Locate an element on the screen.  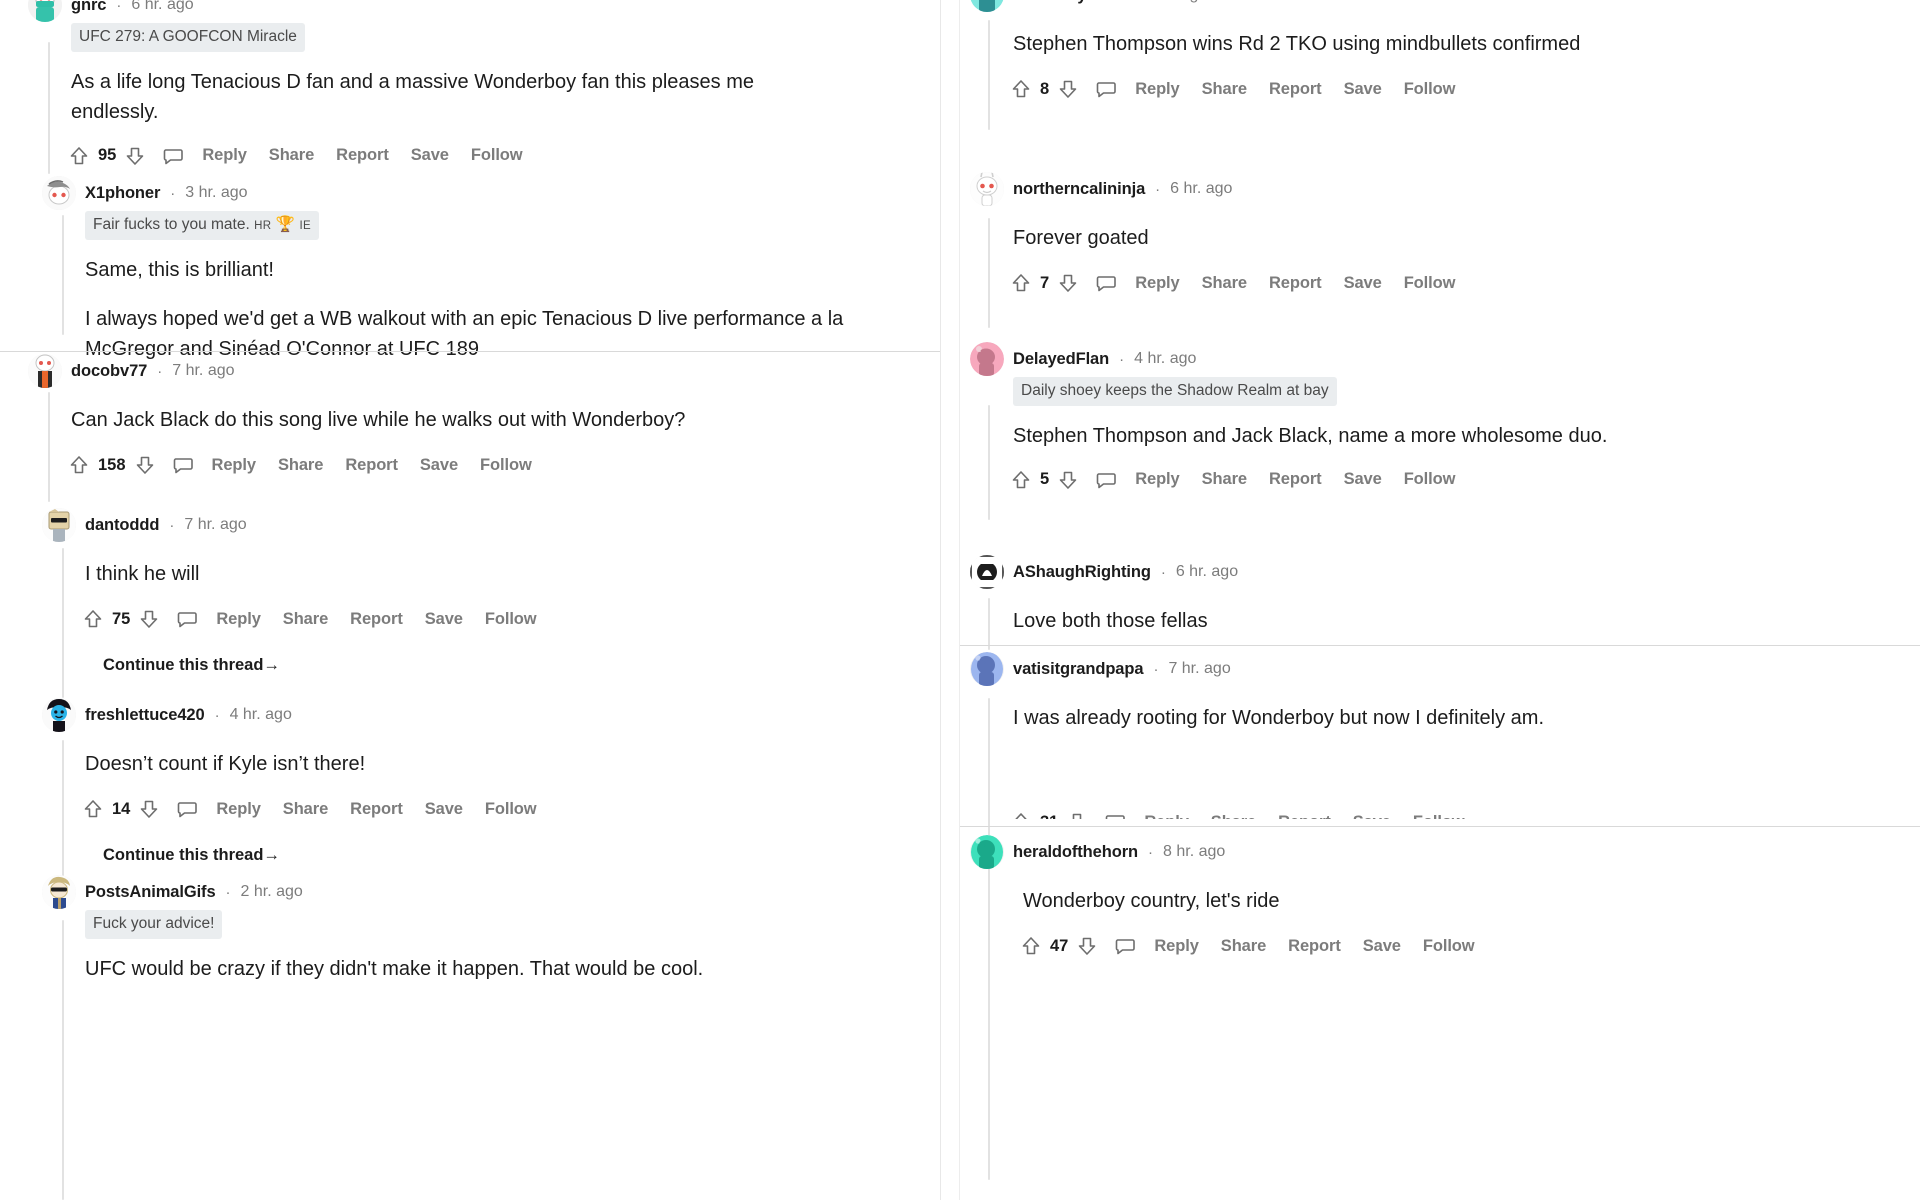
comment-username: X1phoner is located at coordinates (122, 193).